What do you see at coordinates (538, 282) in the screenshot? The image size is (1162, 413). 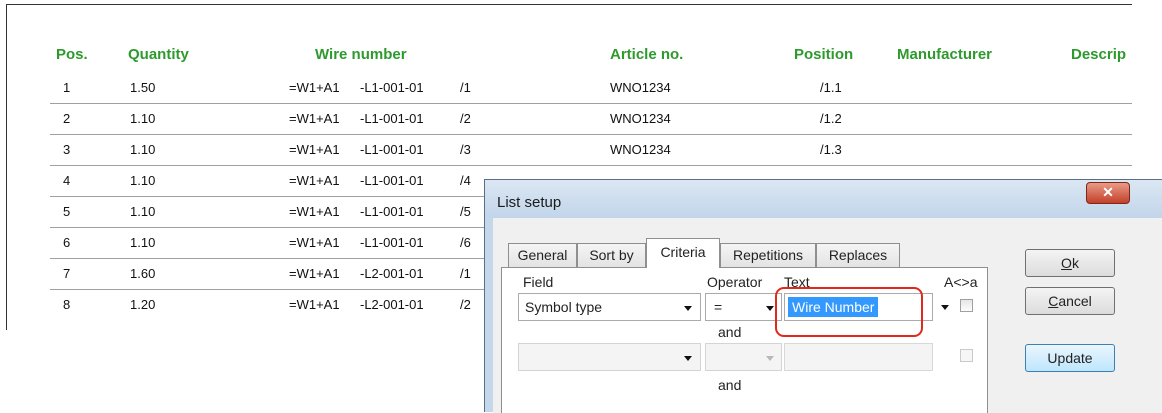 I see `field-column-label: Field` at bounding box center [538, 282].